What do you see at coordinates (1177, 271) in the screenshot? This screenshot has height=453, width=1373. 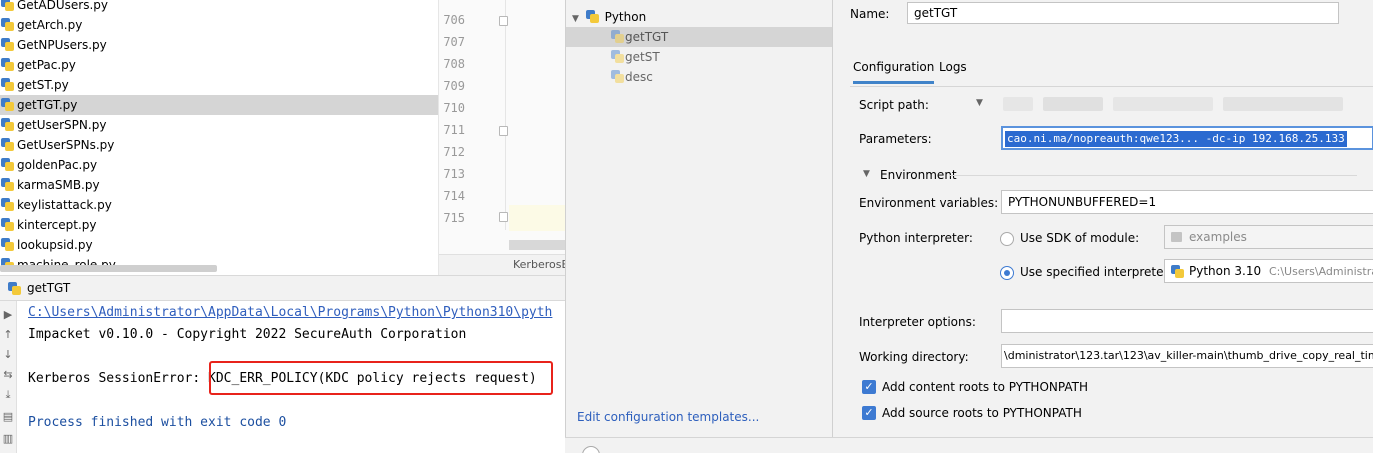 I see `python-icon` at bounding box center [1177, 271].